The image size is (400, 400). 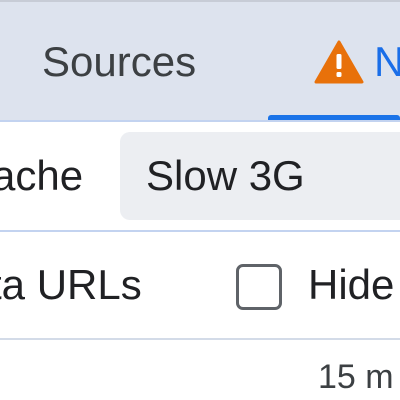 I want to click on hide-data-urls-label: ta URLs, so click(x=71, y=285).